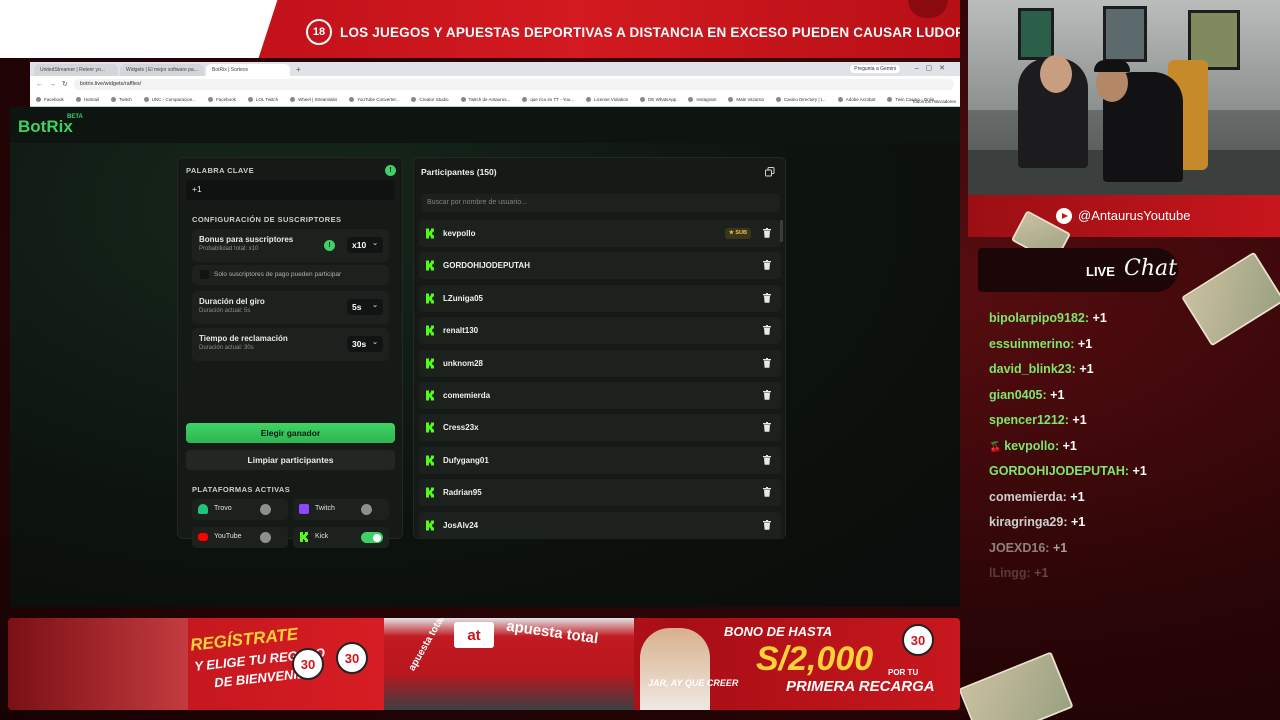 The image size is (1280, 720). Describe the element at coordinates (513, 84) in the screenshot. I see `url-input: botrix.live/widgets/raffles/` at that location.